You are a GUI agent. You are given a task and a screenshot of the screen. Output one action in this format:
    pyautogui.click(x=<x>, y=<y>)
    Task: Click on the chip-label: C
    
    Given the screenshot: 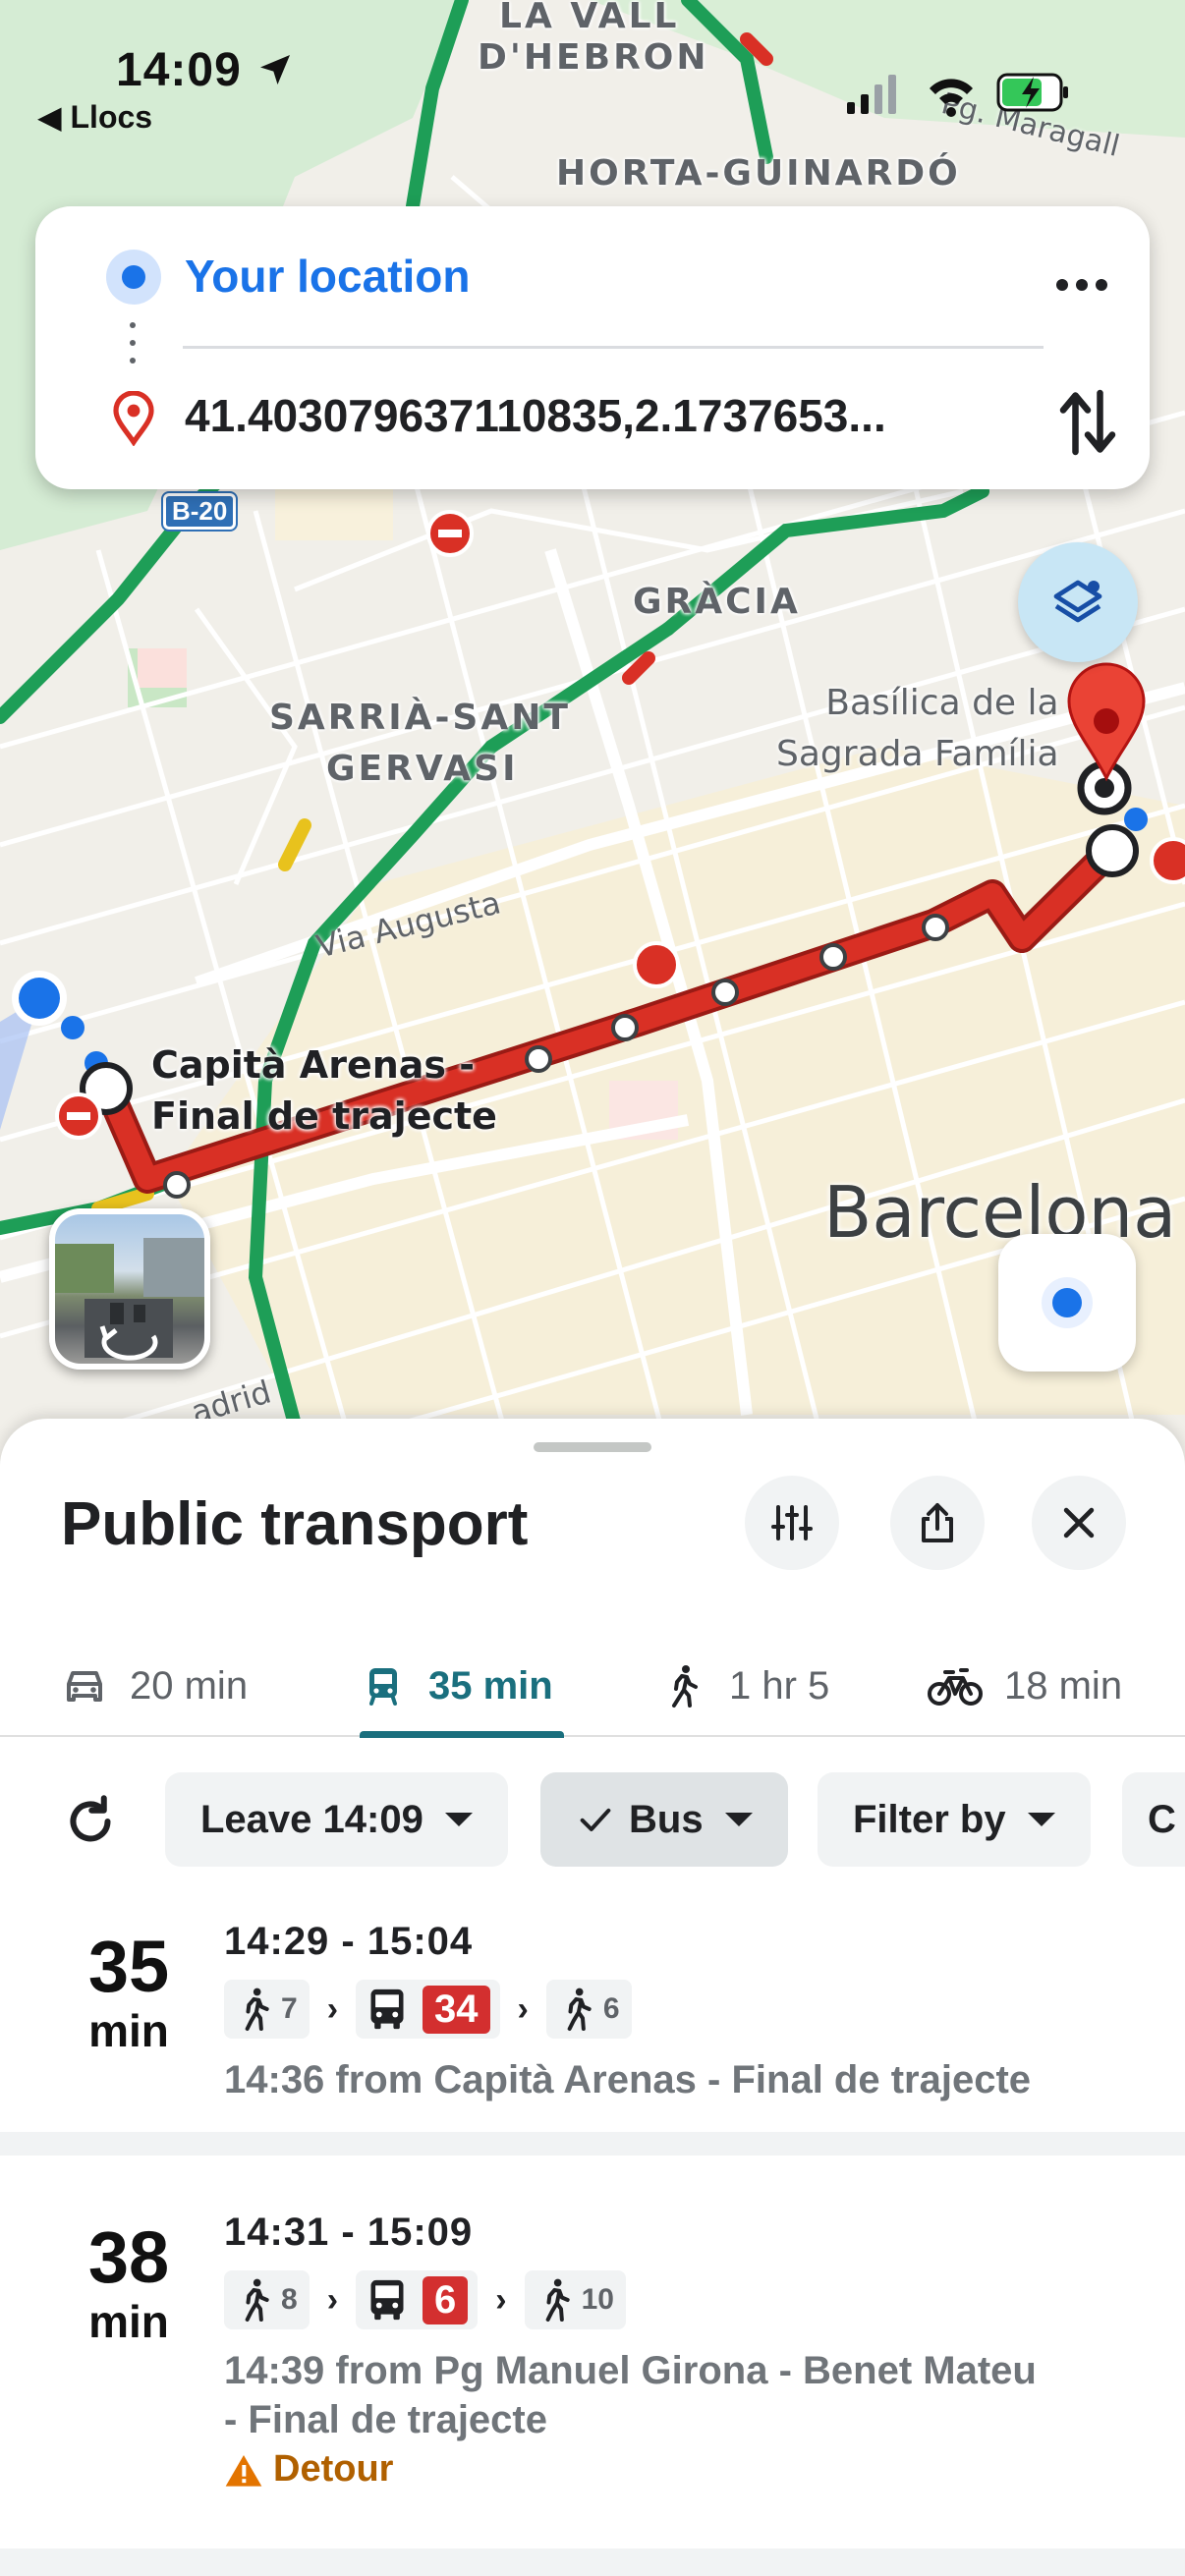 What is the action you would take?
    pyautogui.click(x=1162, y=1819)
    